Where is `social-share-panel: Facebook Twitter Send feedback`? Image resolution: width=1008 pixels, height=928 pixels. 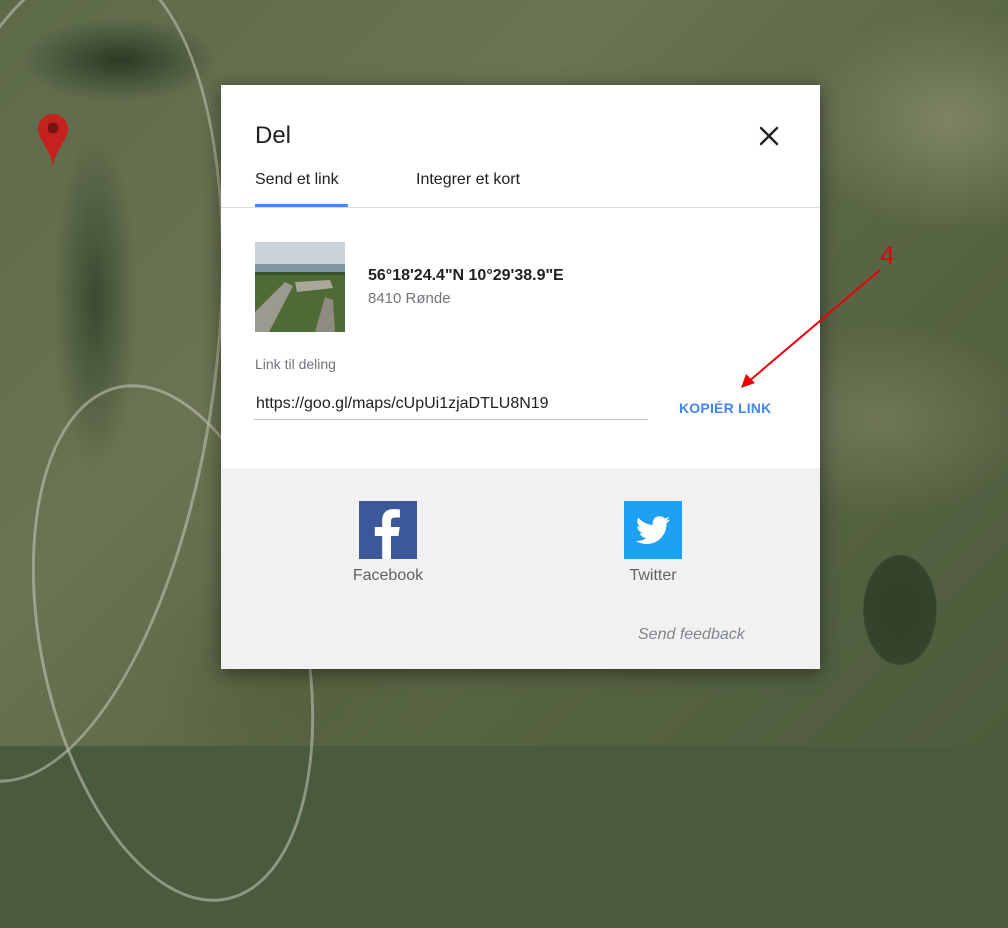
social-share-panel: Facebook Twitter Send feedback is located at coordinates (520, 568).